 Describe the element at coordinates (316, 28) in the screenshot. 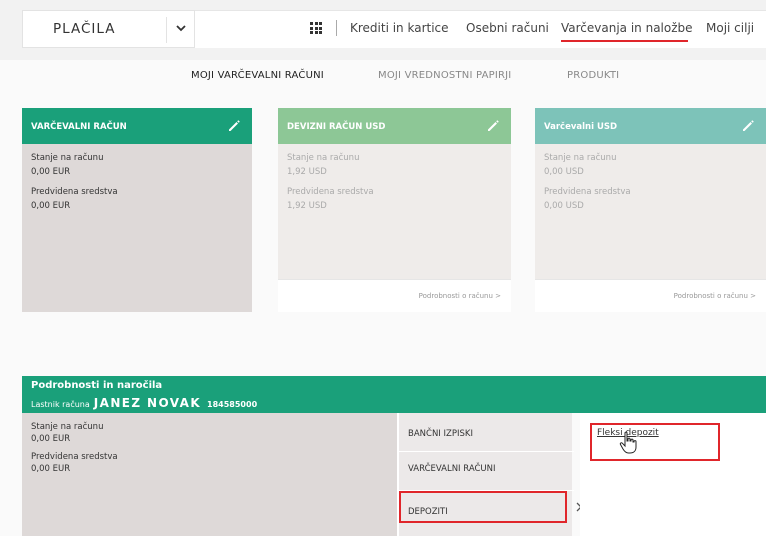

I see `apps-grid-icon` at that location.